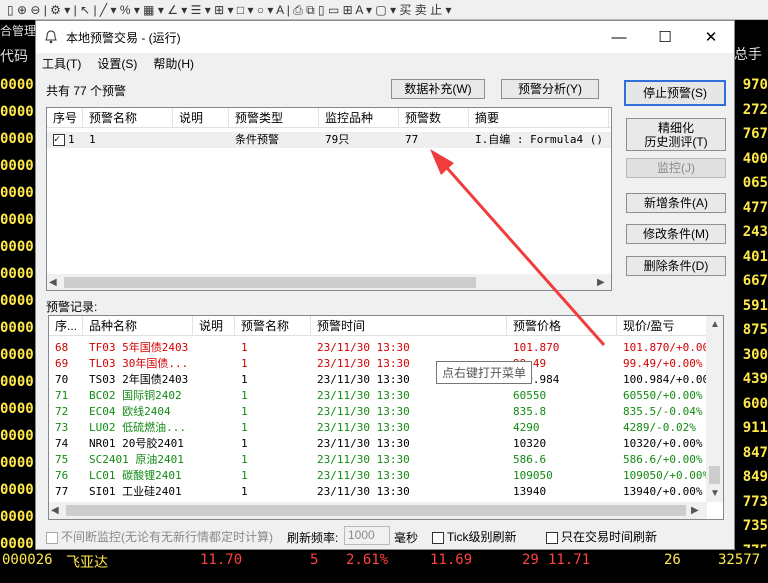  Describe the element at coordinates (665, 37) in the screenshot. I see `maximize-button: ☐` at that location.